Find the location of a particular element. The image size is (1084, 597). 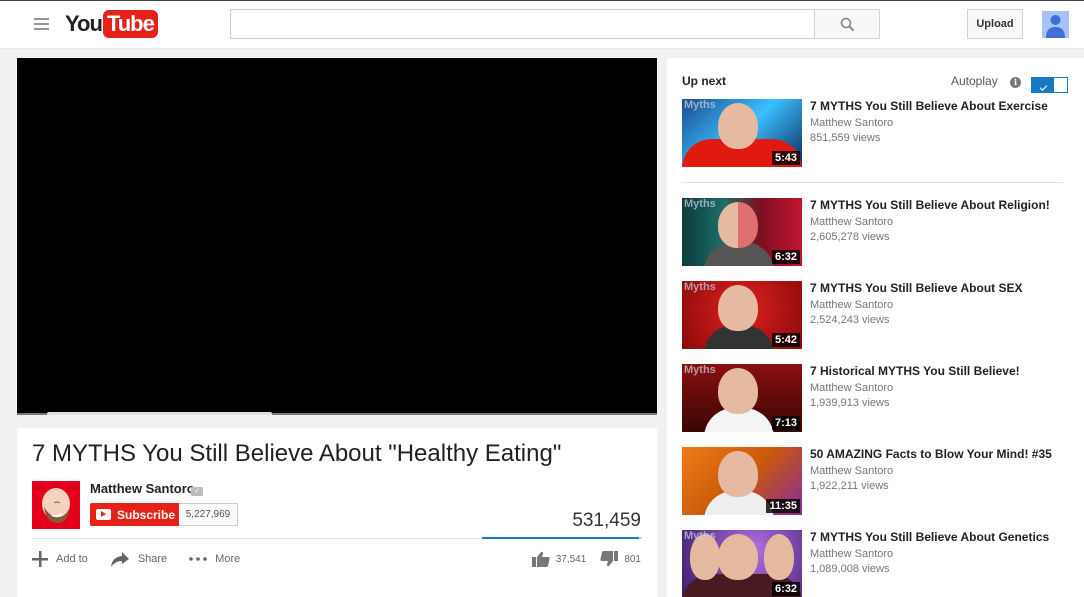

subscriber-count: 5,227,969 is located at coordinates (208, 514).